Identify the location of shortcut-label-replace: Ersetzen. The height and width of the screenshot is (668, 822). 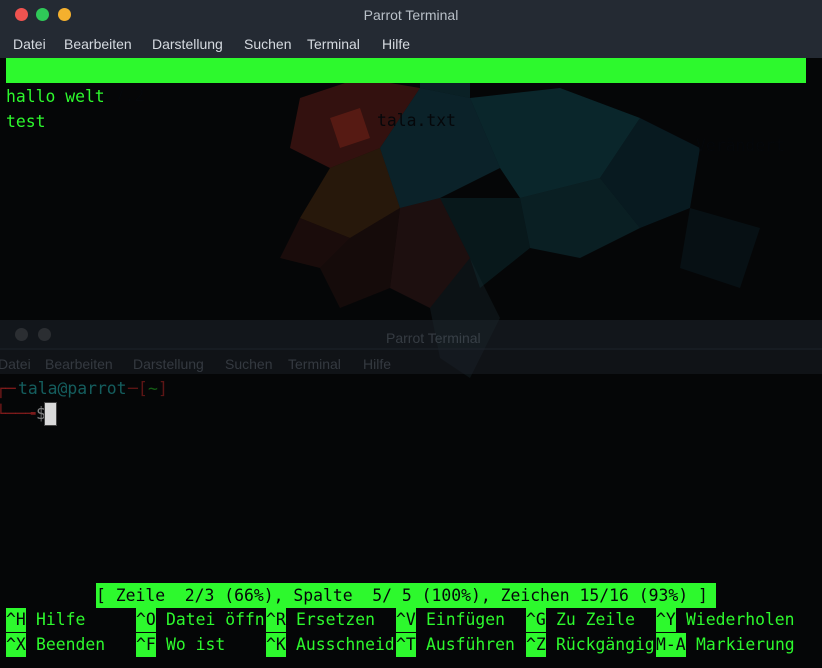
(335, 619).